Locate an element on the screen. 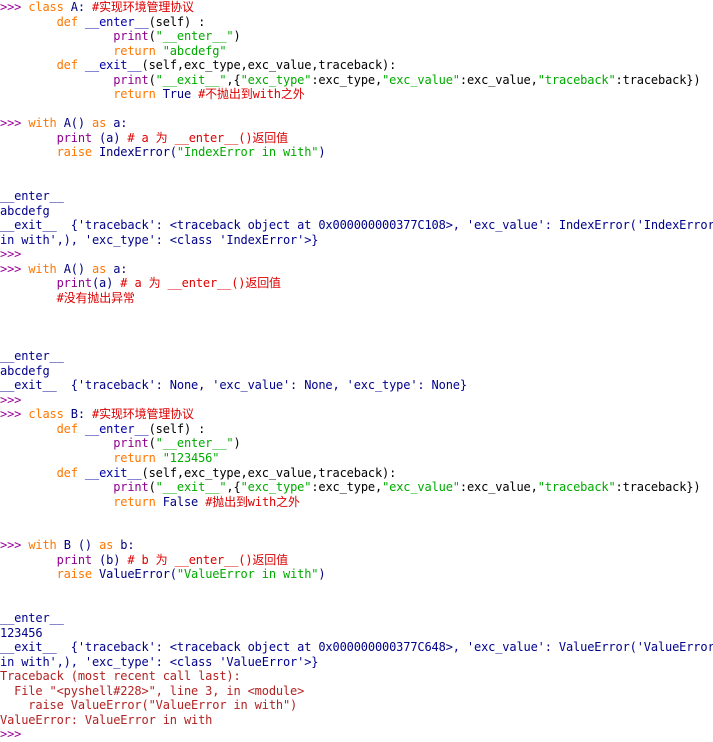  shell-line: Traceback (most recent call last): is located at coordinates (356, 676).